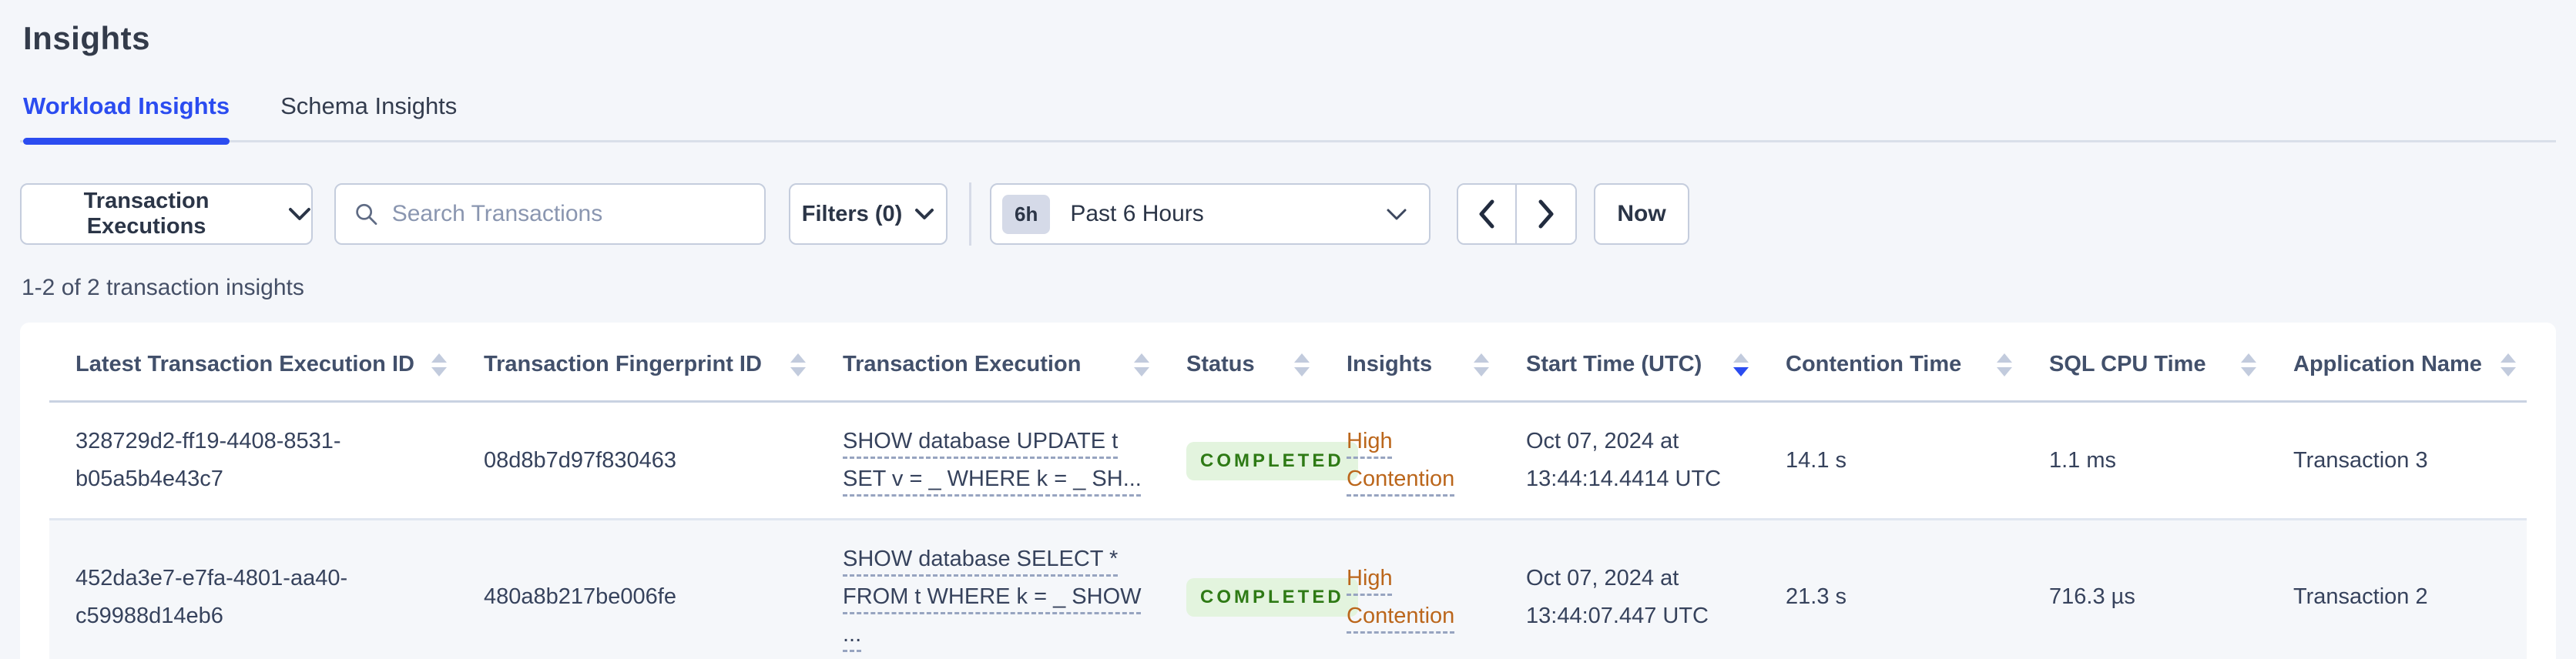 This screenshot has width=2576, height=659. What do you see at coordinates (366, 214) in the screenshot?
I see `search-icon` at bounding box center [366, 214].